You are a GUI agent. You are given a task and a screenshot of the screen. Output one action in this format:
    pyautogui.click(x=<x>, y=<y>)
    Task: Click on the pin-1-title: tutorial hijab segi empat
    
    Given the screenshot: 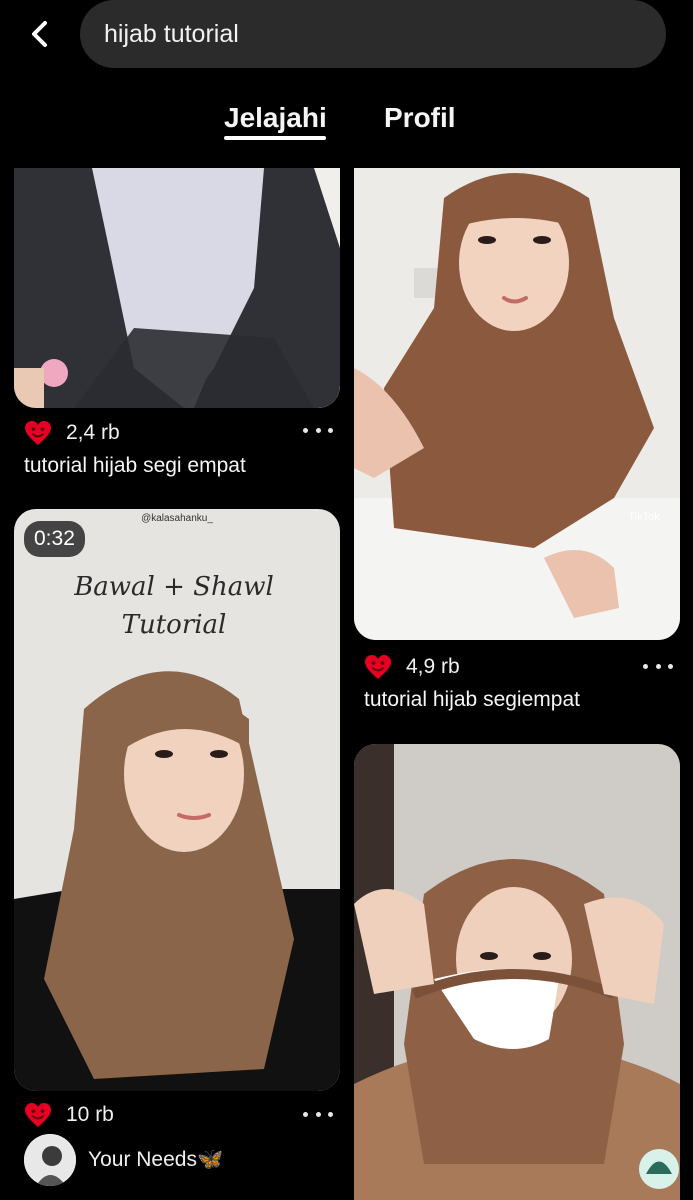 What is the action you would take?
    pyautogui.click(x=135, y=465)
    